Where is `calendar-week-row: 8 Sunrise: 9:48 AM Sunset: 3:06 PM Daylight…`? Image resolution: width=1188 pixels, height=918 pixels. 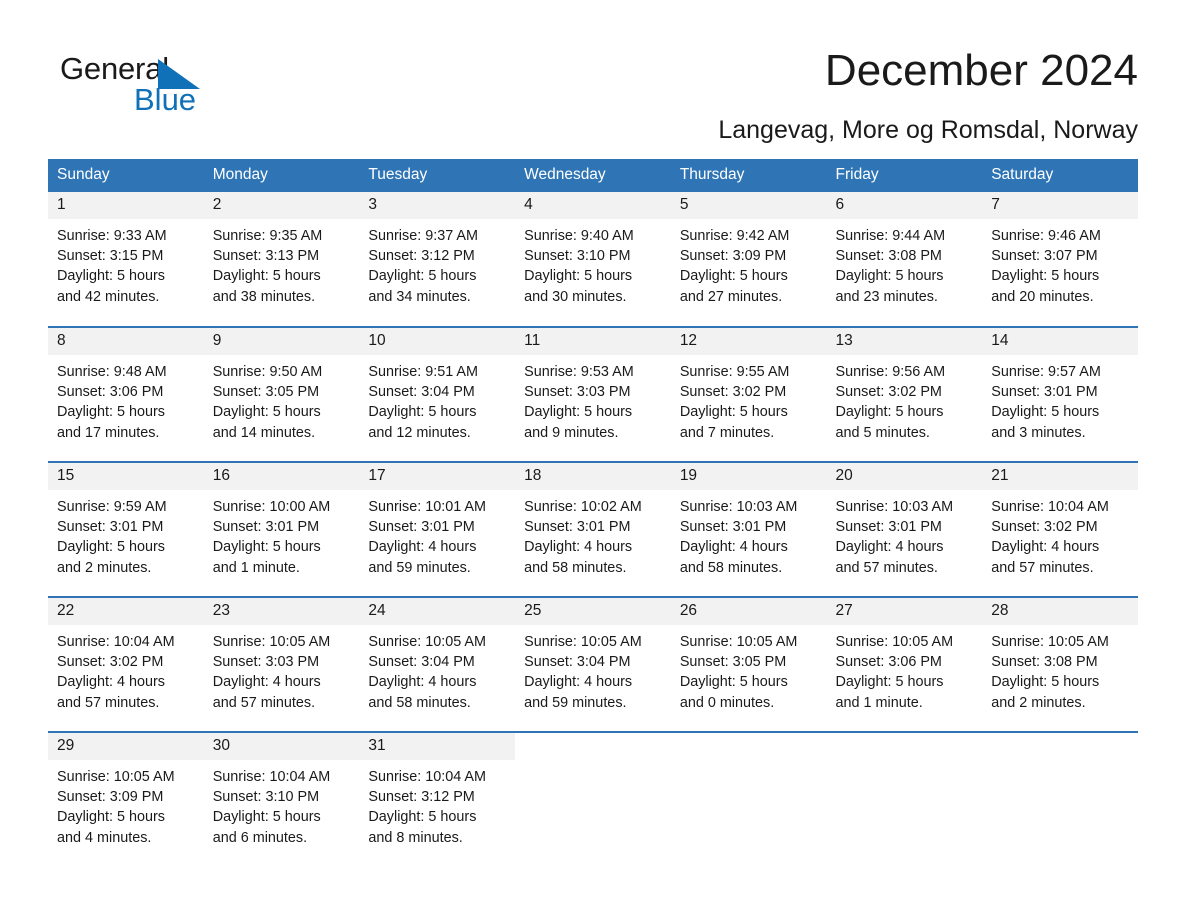
calendar-week-row: 8 Sunrise: 9:48 AM Sunset: 3:06 PM Daylight… is located at coordinates (593, 394).